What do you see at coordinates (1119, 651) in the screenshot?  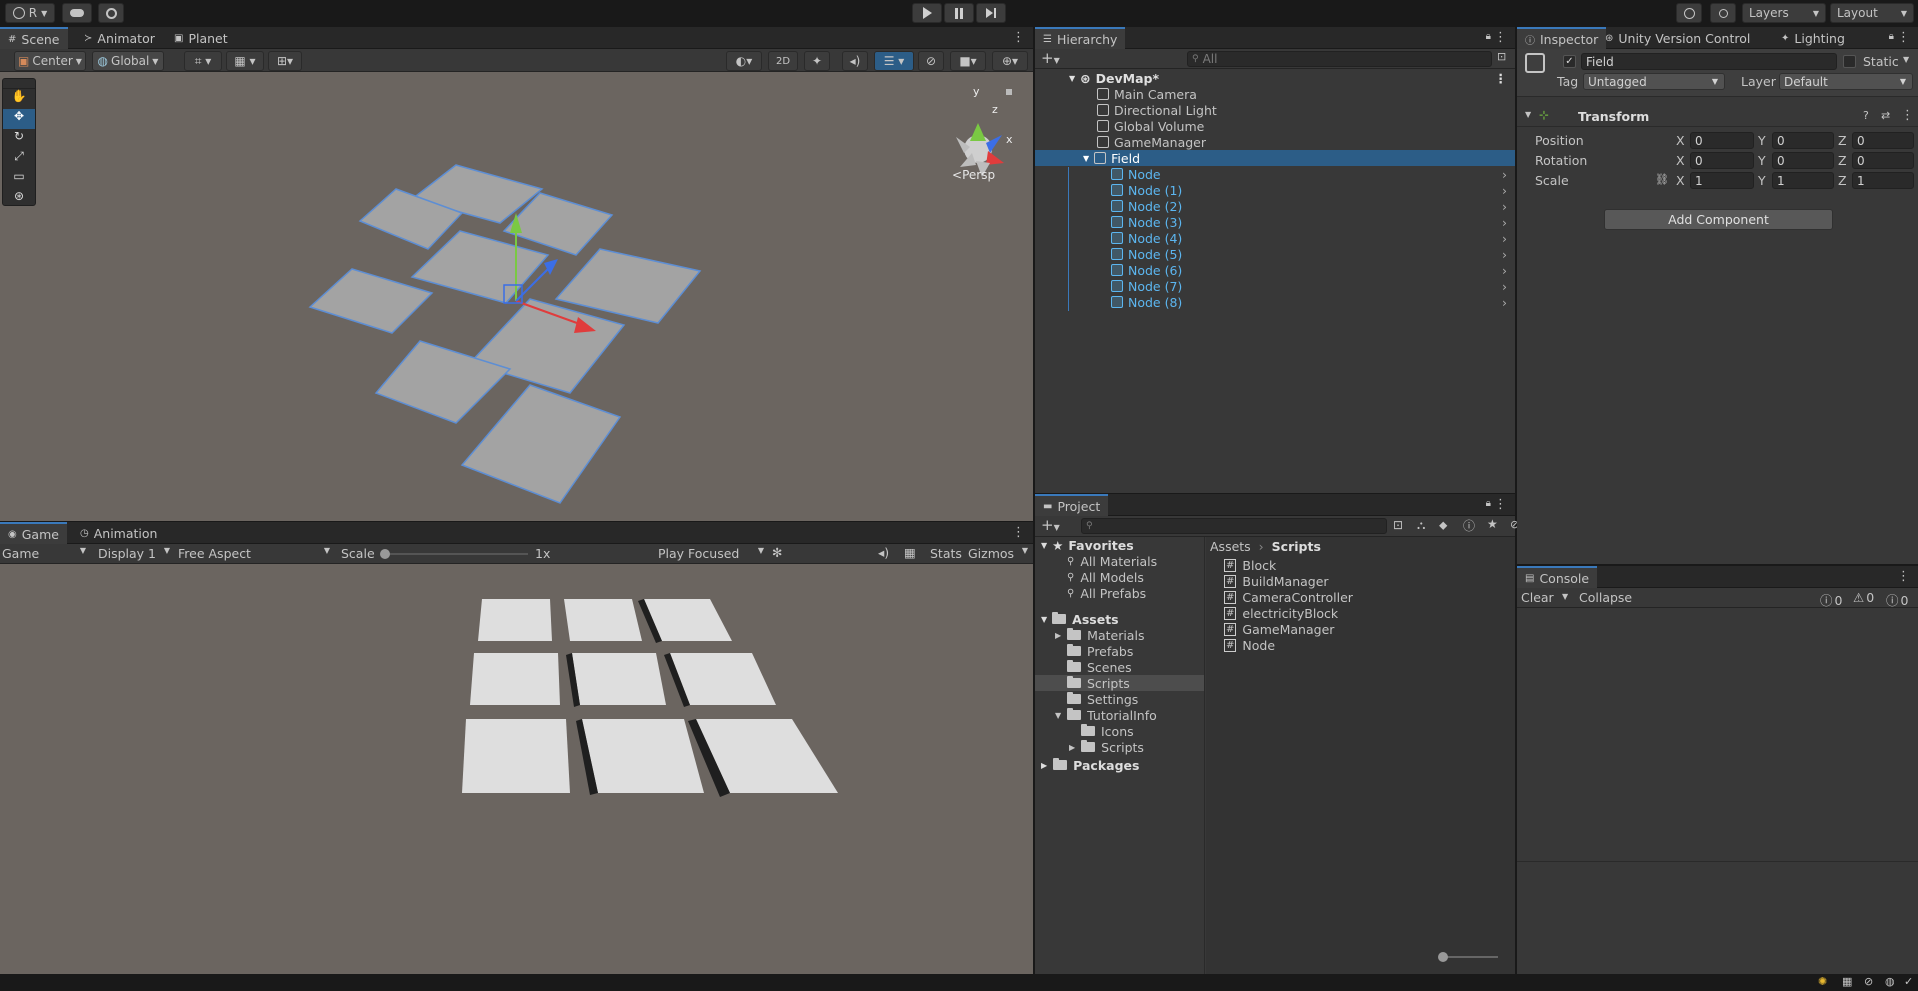 I see `folder-item: Prefabs` at bounding box center [1119, 651].